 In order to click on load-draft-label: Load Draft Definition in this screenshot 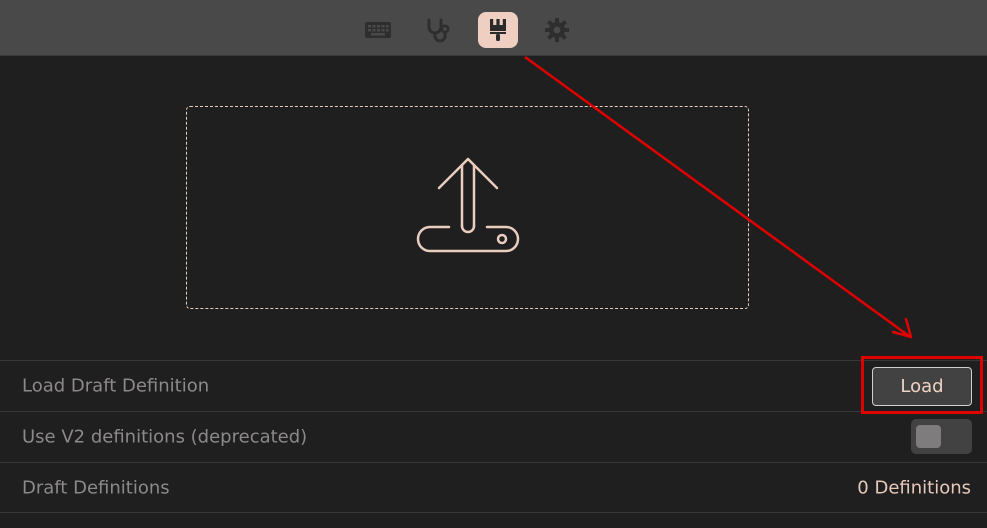, I will do `click(116, 386)`.